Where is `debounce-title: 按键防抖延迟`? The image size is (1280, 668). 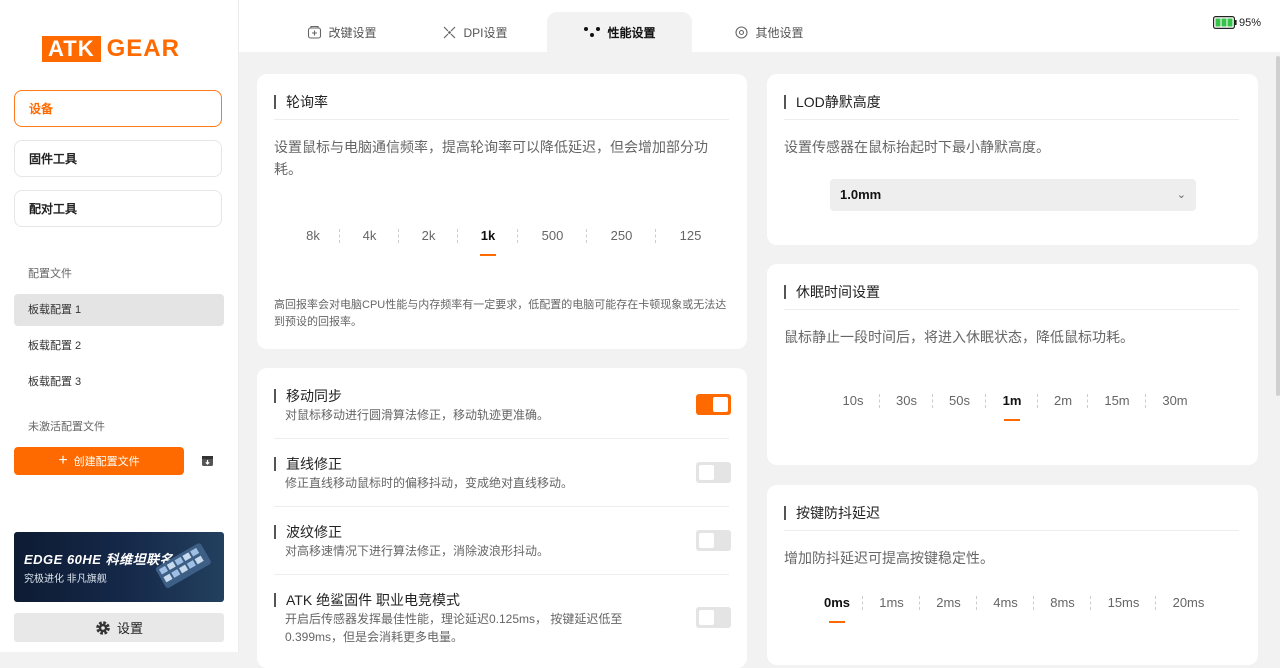 debounce-title: 按键防抖延迟 is located at coordinates (832, 513).